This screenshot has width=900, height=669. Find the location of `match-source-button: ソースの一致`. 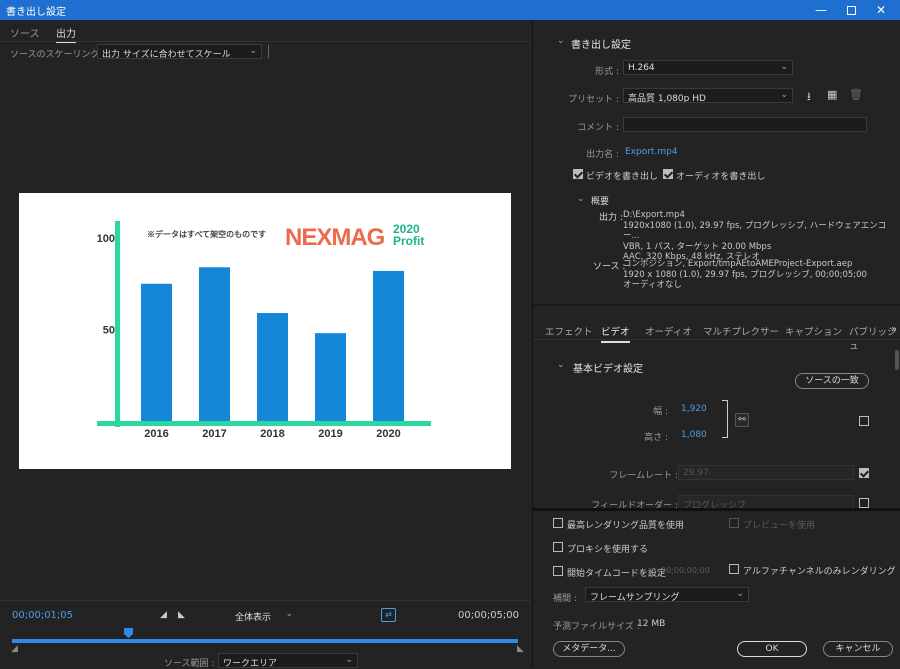

match-source-button: ソースの一致 is located at coordinates (832, 381).